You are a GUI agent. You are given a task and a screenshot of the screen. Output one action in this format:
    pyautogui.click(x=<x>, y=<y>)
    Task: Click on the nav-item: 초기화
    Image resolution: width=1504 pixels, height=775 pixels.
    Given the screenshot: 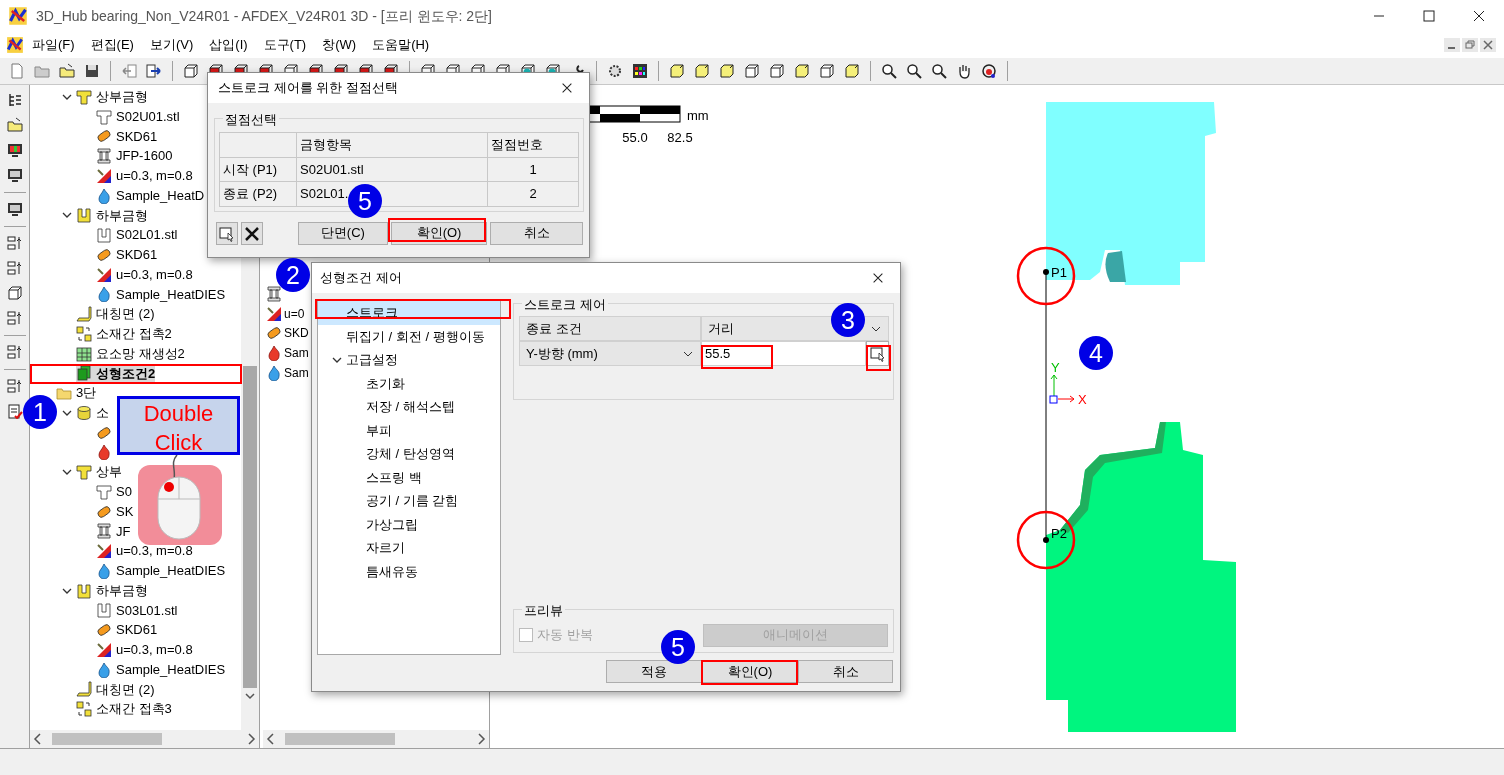 What is the action you would take?
    pyautogui.click(x=409, y=383)
    